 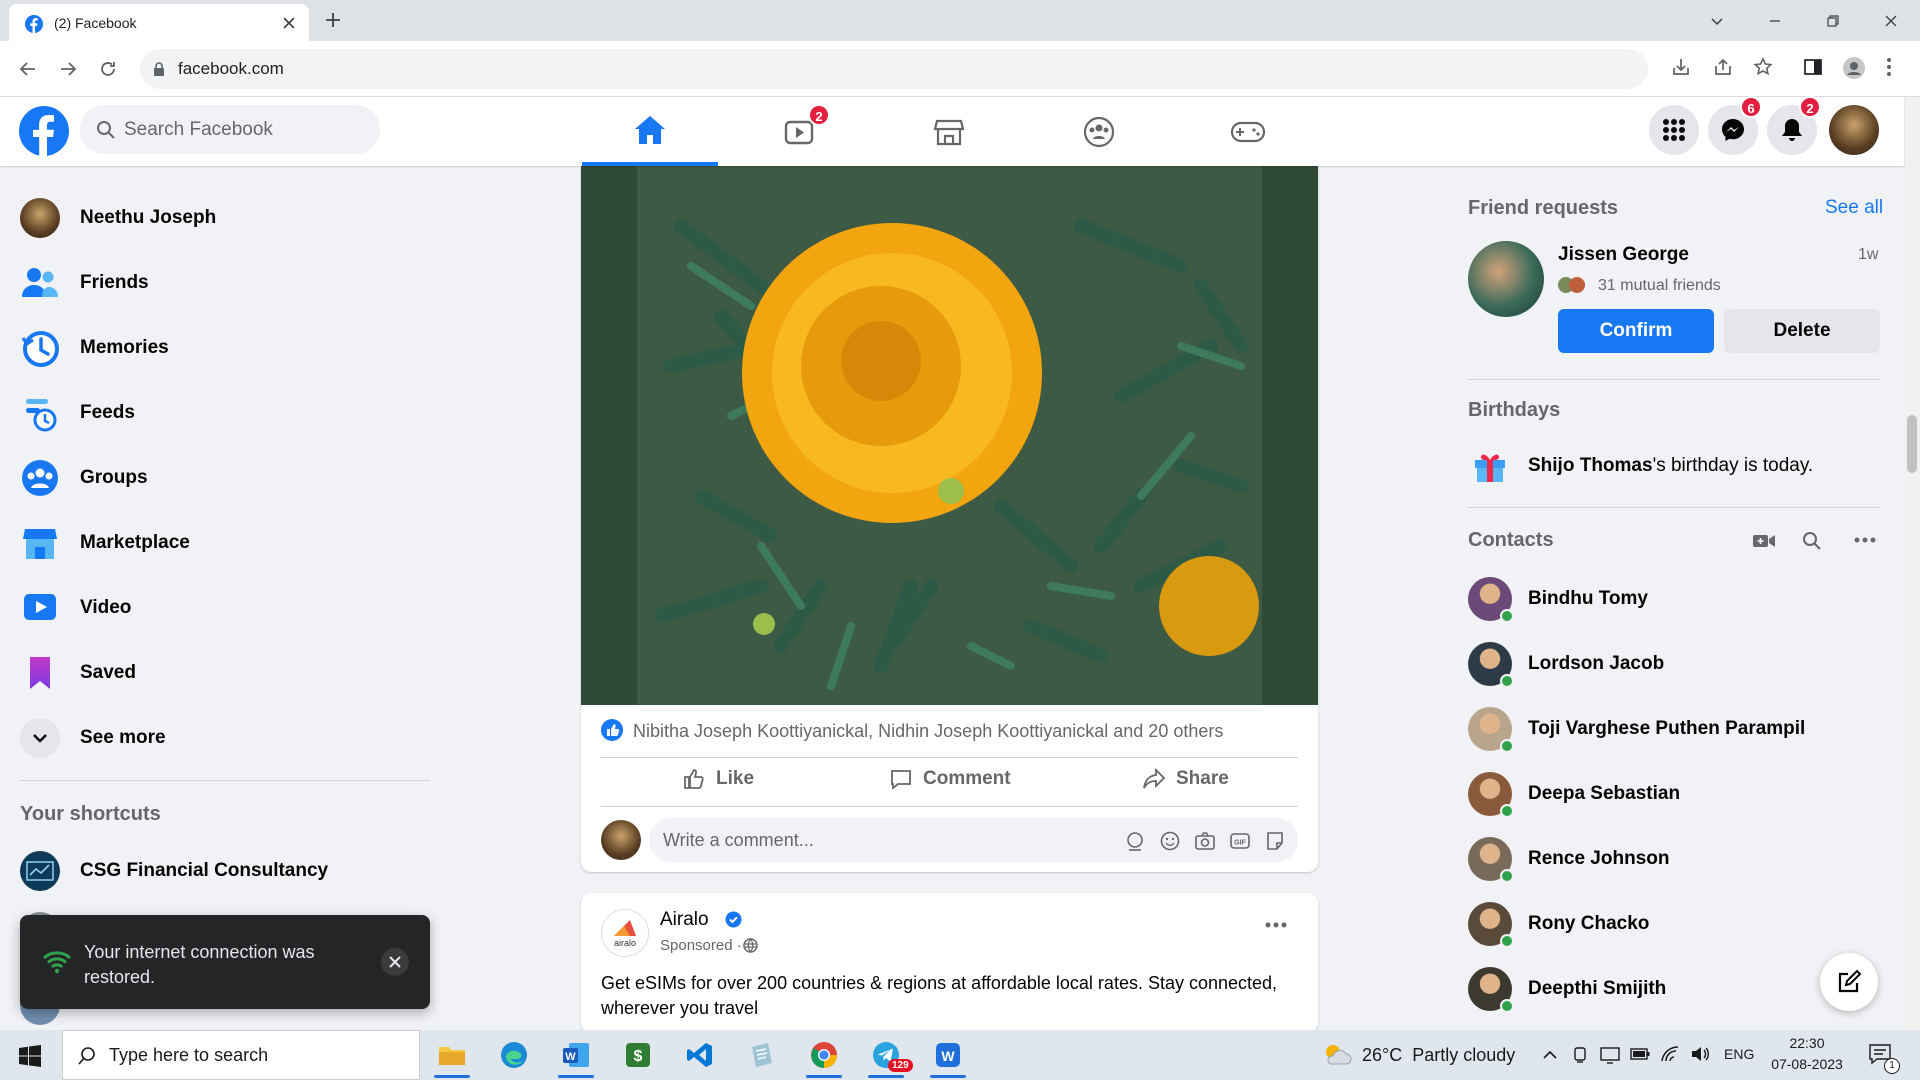 What do you see at coordinates (700, 1055) in the screenshot?
I see `vscode-app` at bounding box center [700, 1055].